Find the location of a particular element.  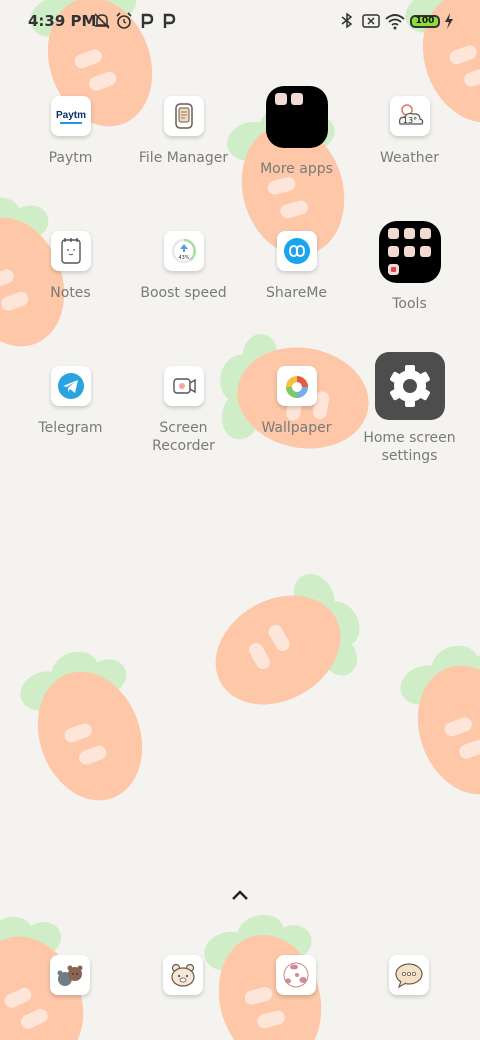

alarm-icon is located at coordinates (124, 20).